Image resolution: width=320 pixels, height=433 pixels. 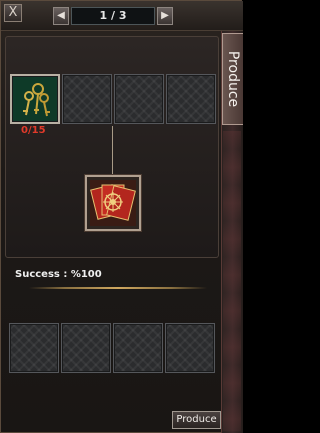 I want to click on next-page-button: ▶, so click(x=165, y=16).